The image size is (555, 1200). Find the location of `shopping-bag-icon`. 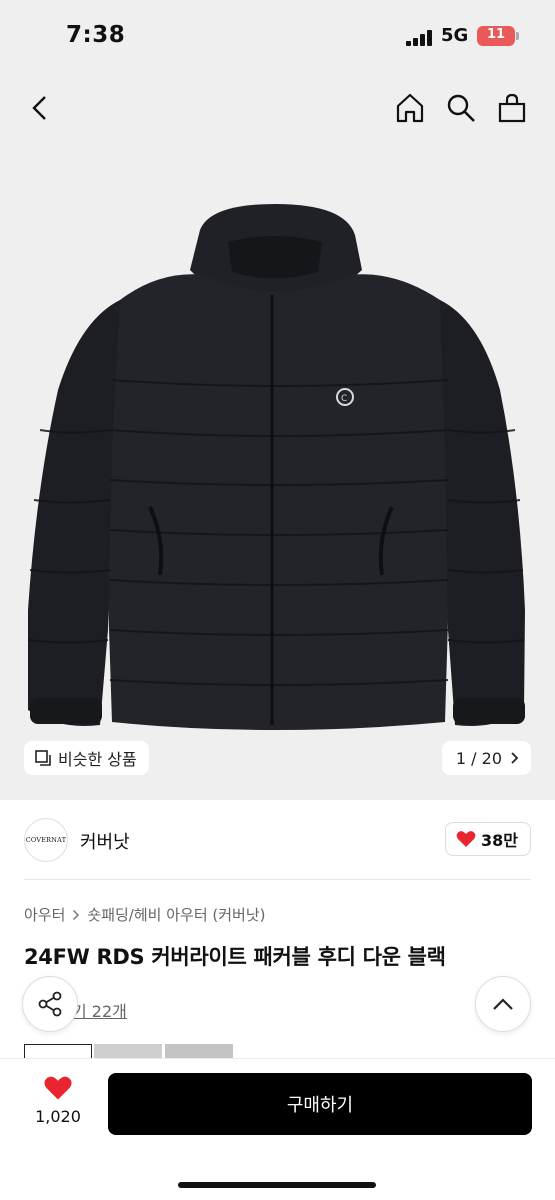

shopping-bag-icon is located at coordinates (512, 108).